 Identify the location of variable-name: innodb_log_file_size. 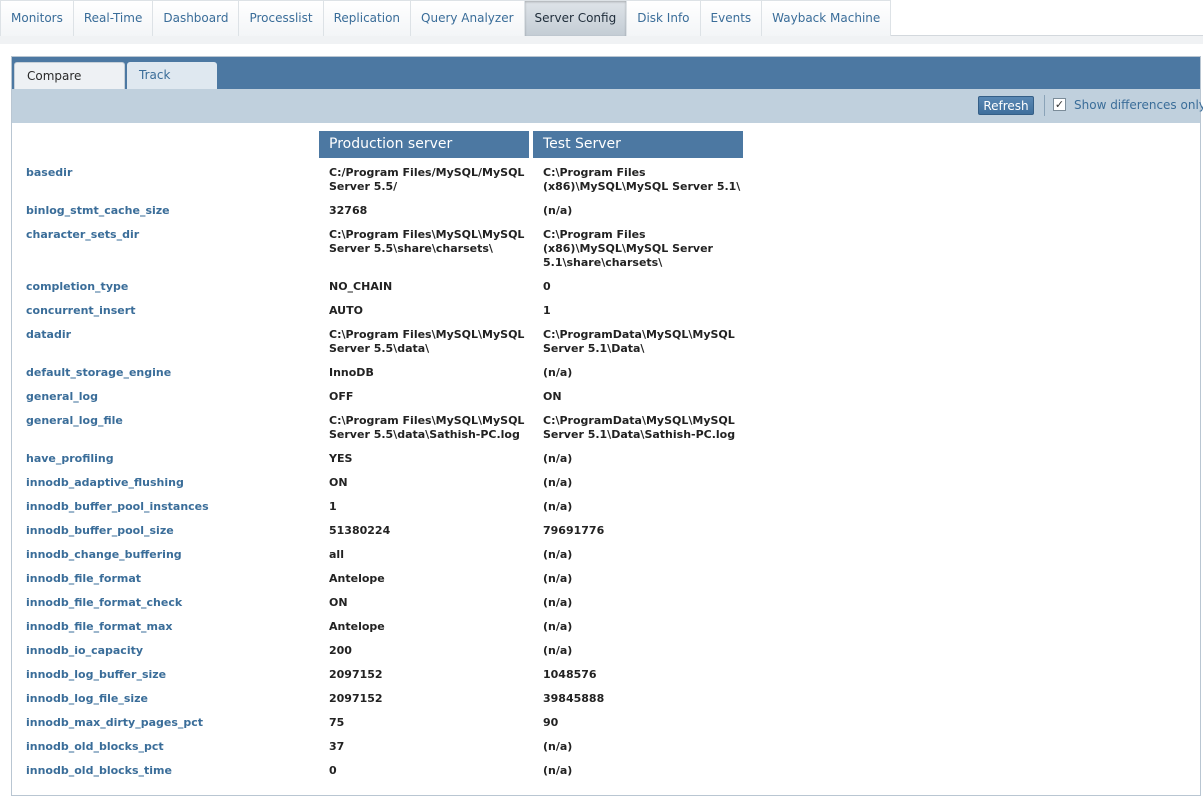
(87, 698).